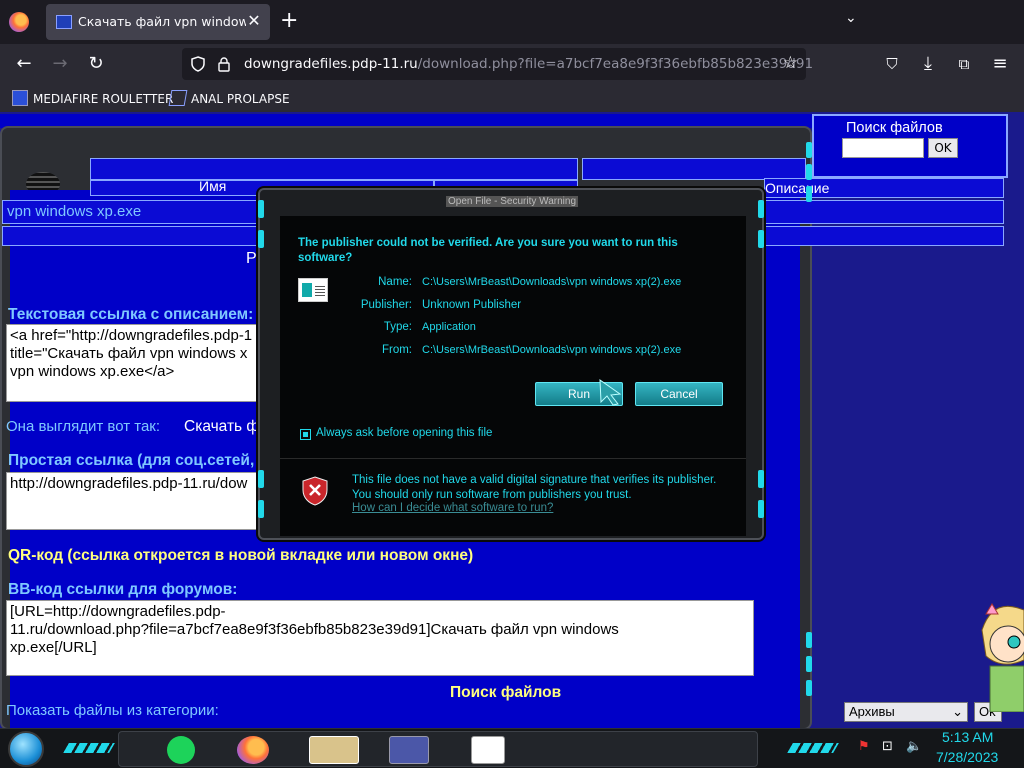  Describe the element at coordinates (506, 692) in the screenshot. I see `bottom-search-heading: Поиск файлов` at that location.